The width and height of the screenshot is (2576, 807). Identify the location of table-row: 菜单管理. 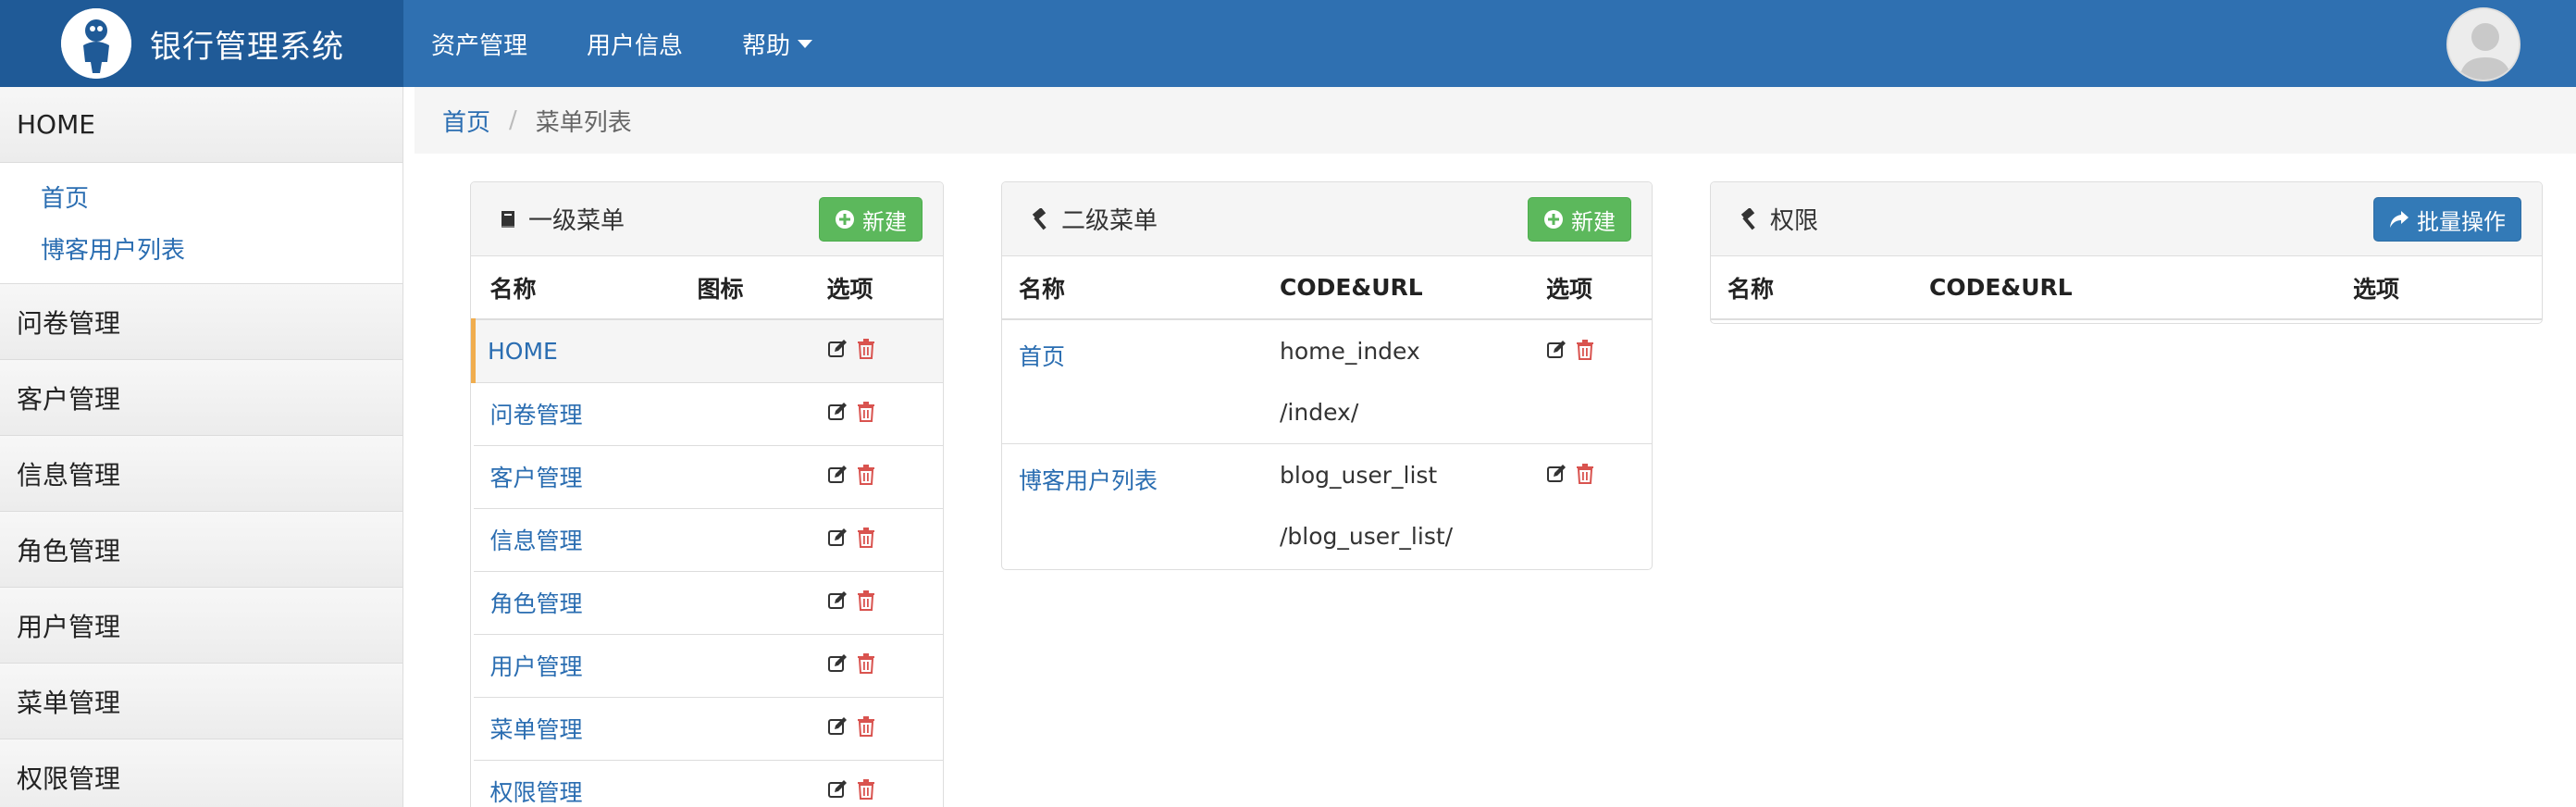
(708, 728).